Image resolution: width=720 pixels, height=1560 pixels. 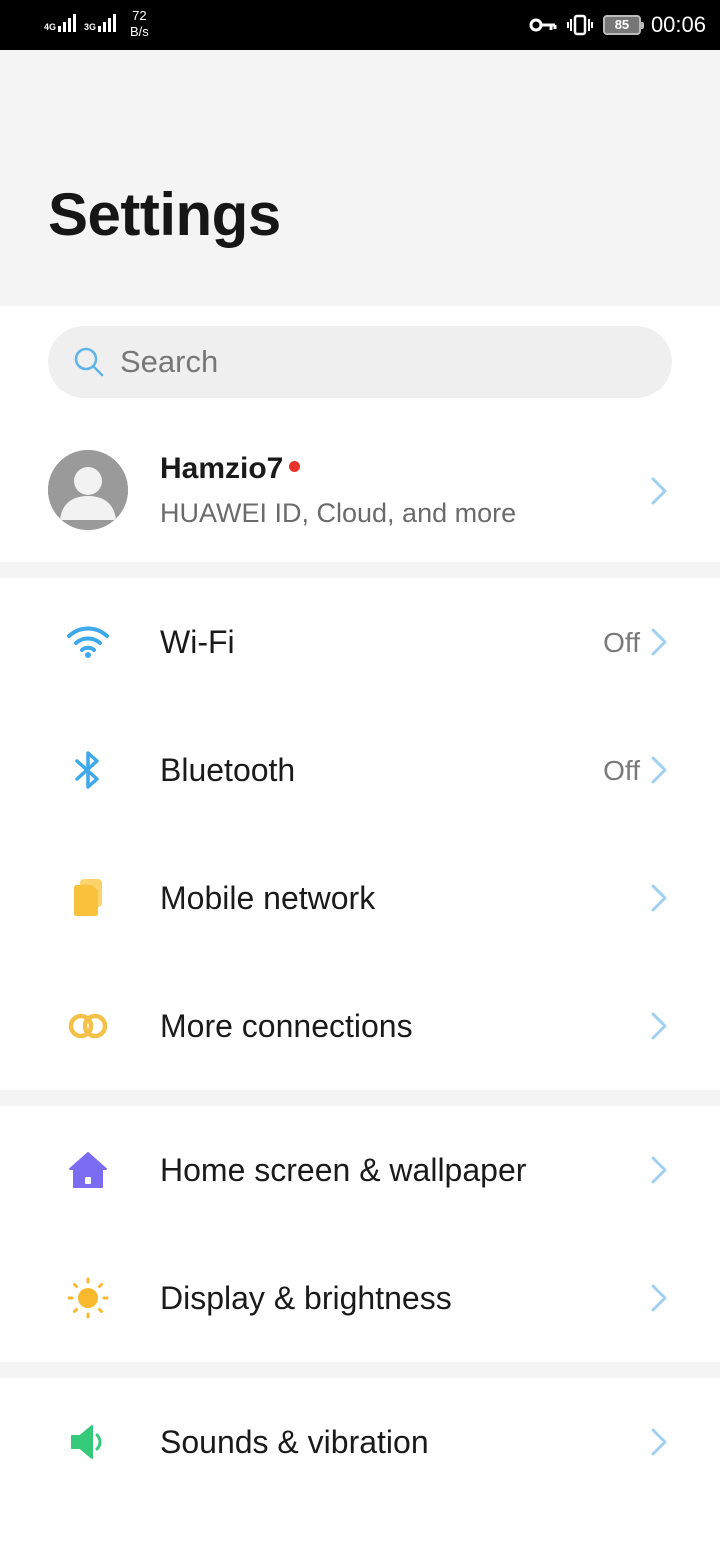 I want to click on settings-item-mobile-network: Mobile network, so click(x=360, y=898).